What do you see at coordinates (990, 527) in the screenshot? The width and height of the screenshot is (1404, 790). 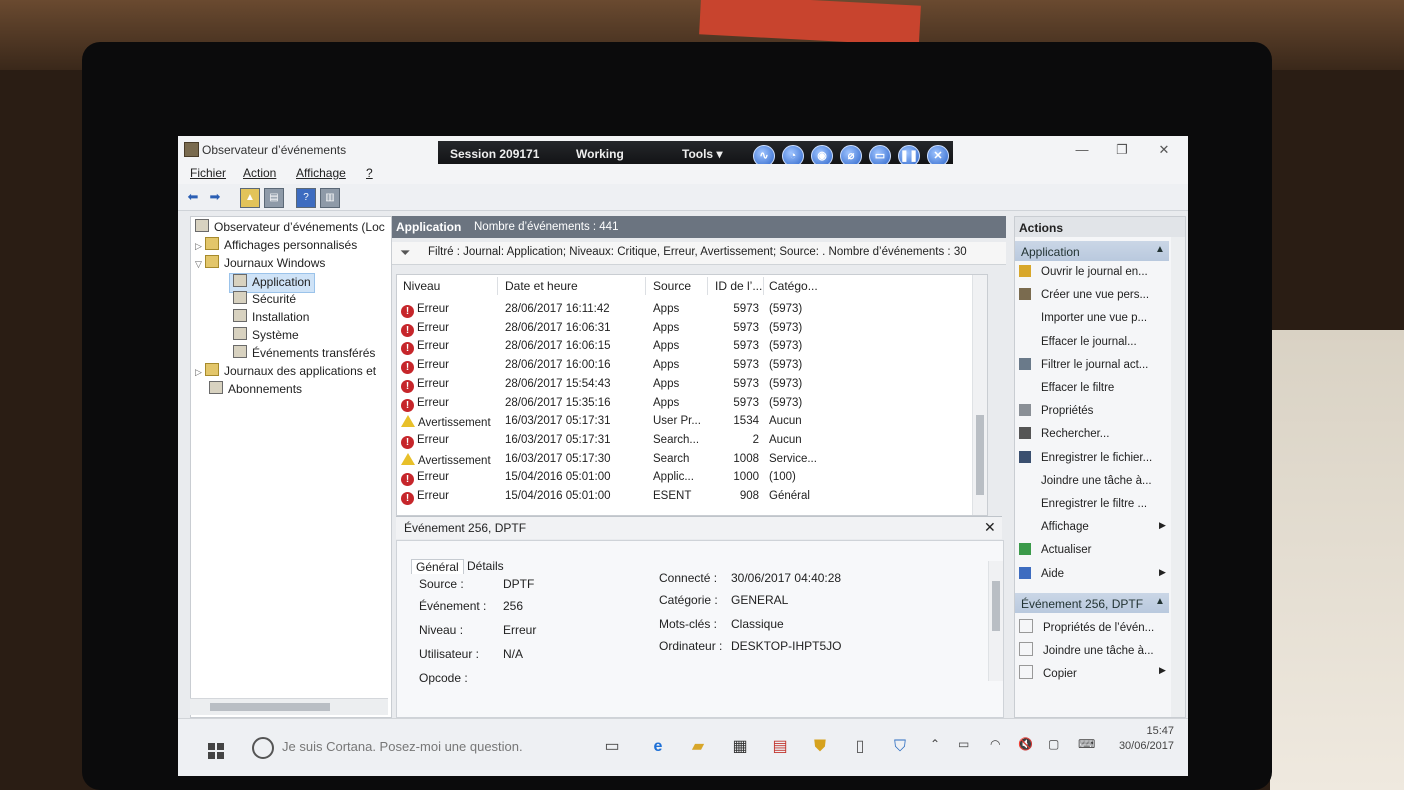 I see `close-detail-icon: ✕` at bounding box center [990, 527].